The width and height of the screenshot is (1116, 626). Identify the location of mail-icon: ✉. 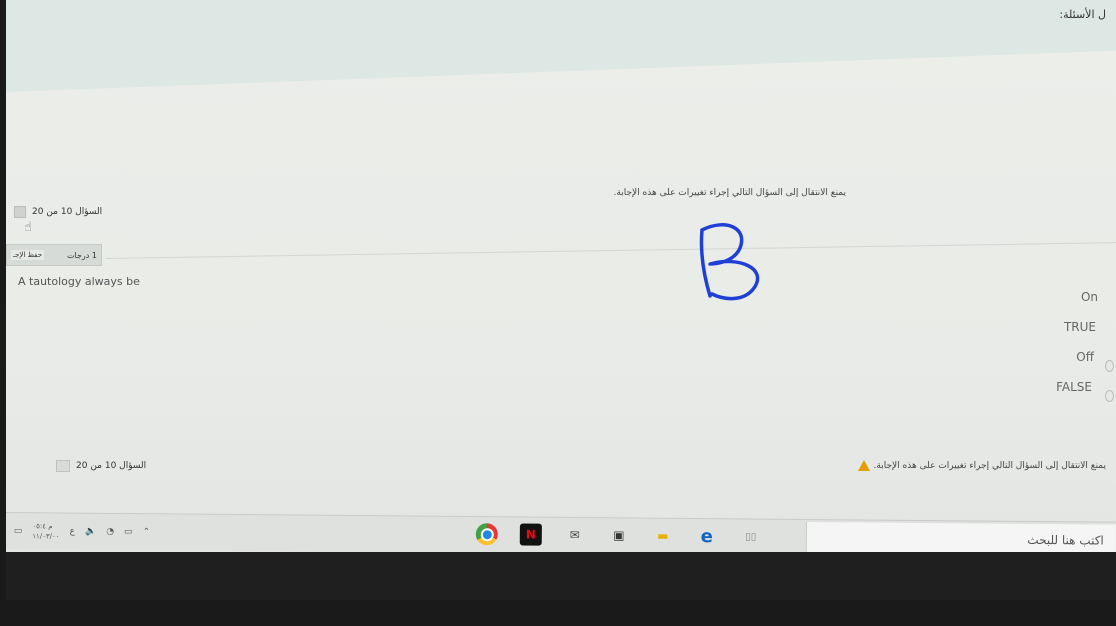
(575, 535).